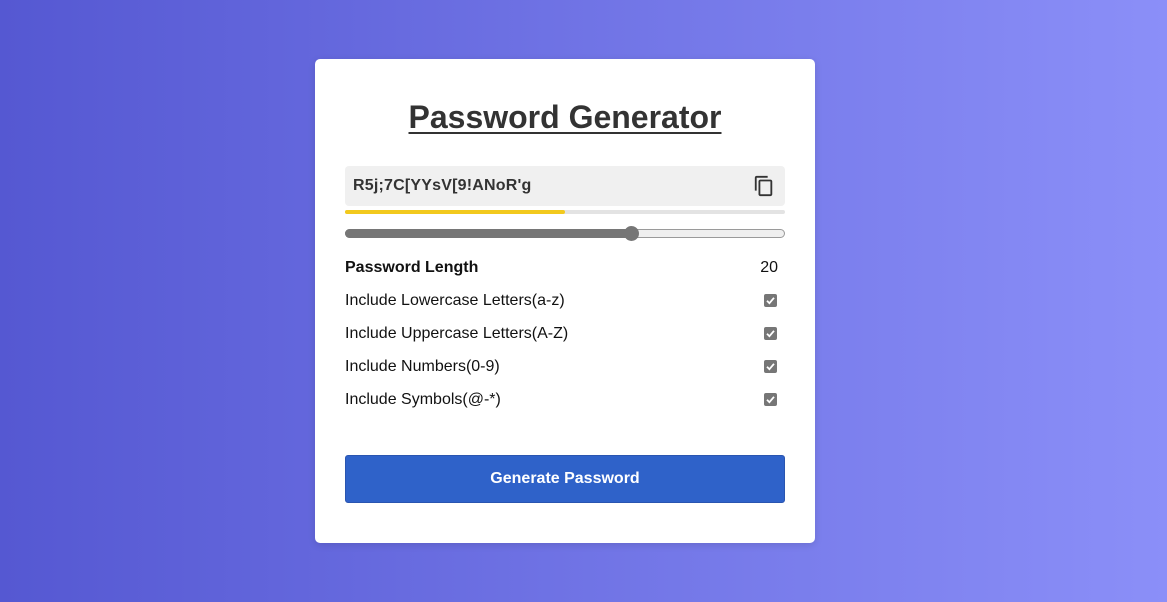 The image size is (1167, 602). What do you see at coordinates (457, 333) in the screenshot?
I see `option-uppercase-label: Include Uppercase Letters(A-Z)` at bounding box center [457, 333].